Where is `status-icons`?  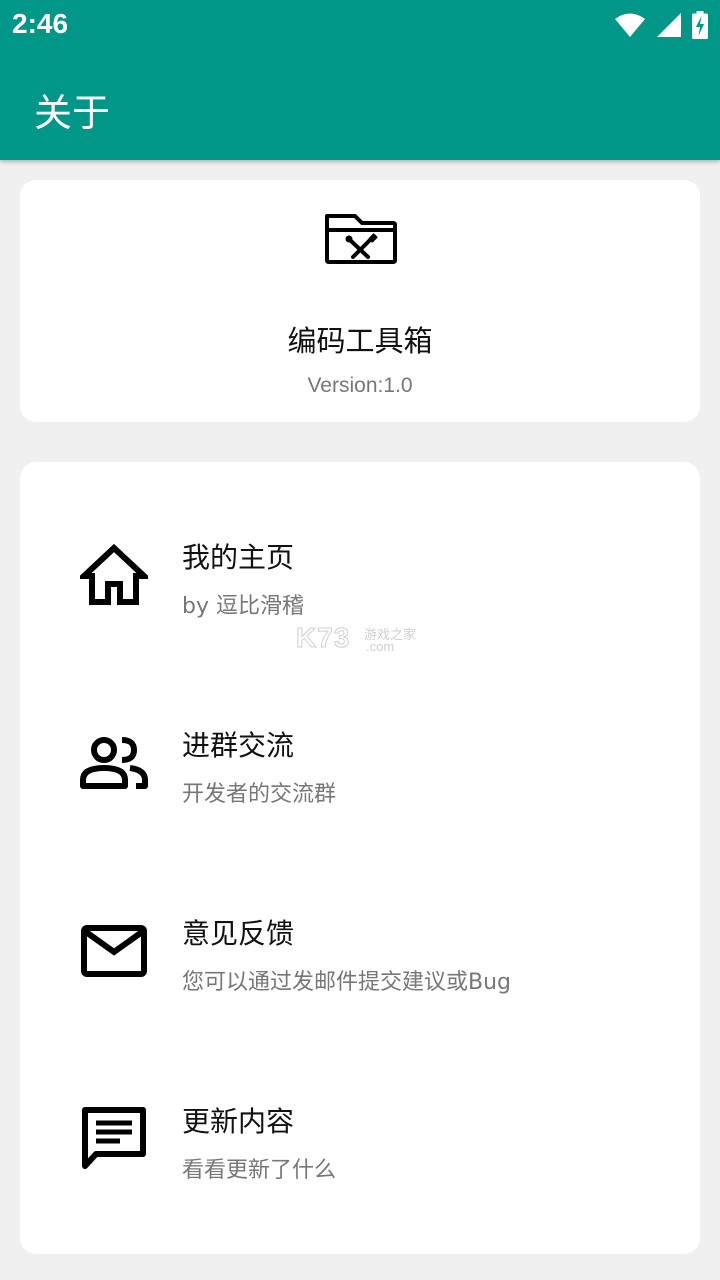 status-icons is located at coordinates (661, 25).